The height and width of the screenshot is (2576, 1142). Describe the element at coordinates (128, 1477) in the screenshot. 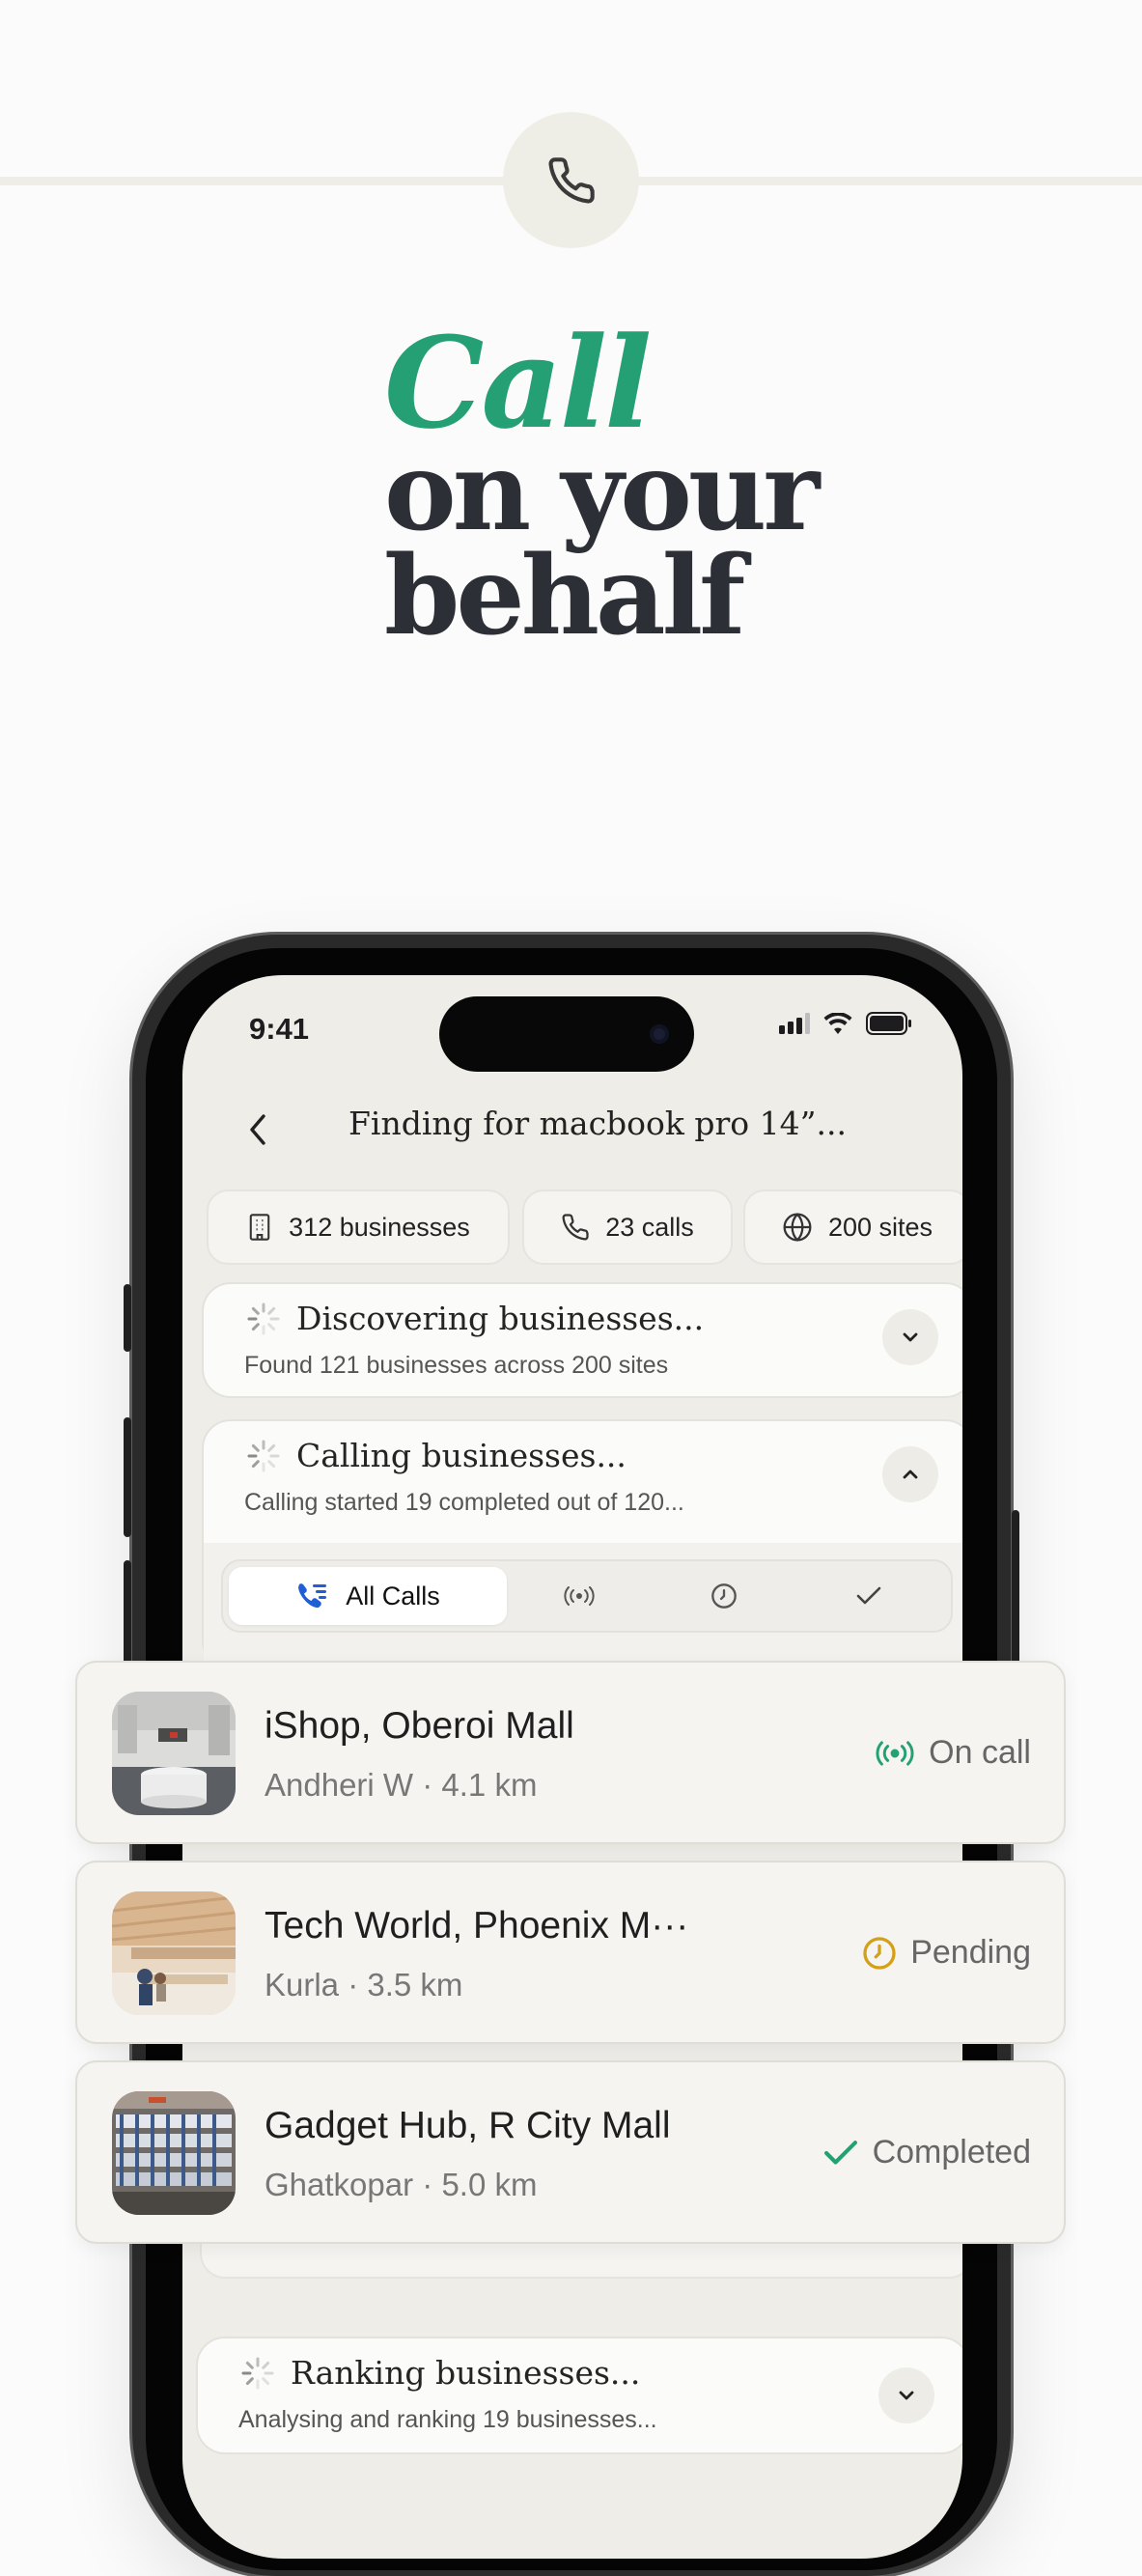

I see `volume-up-button` at that location.